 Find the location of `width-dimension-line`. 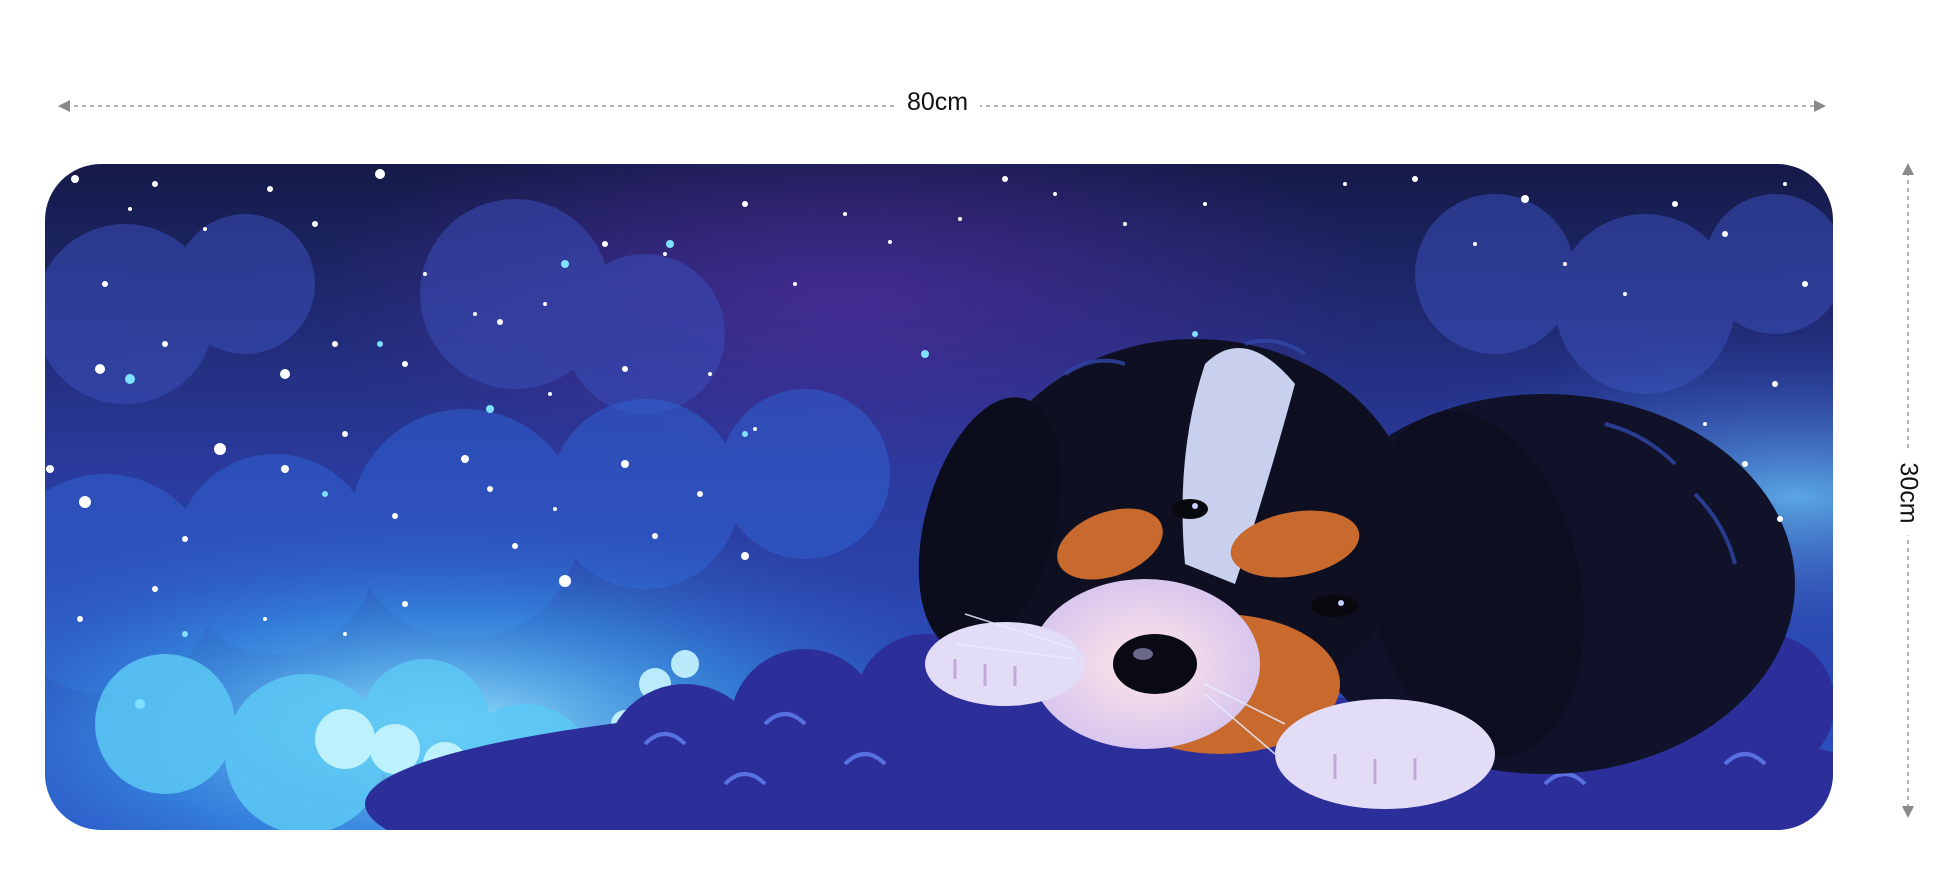

width-dimension-line is located at coordinates (942, 106).